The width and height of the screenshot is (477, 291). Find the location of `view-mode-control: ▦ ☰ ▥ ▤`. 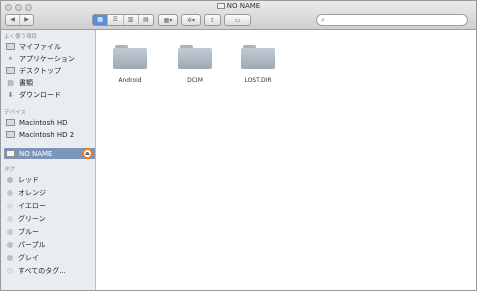

view-mode-control: ▦ ☰ ▥ ▤ is located at coordinates (123, 20).